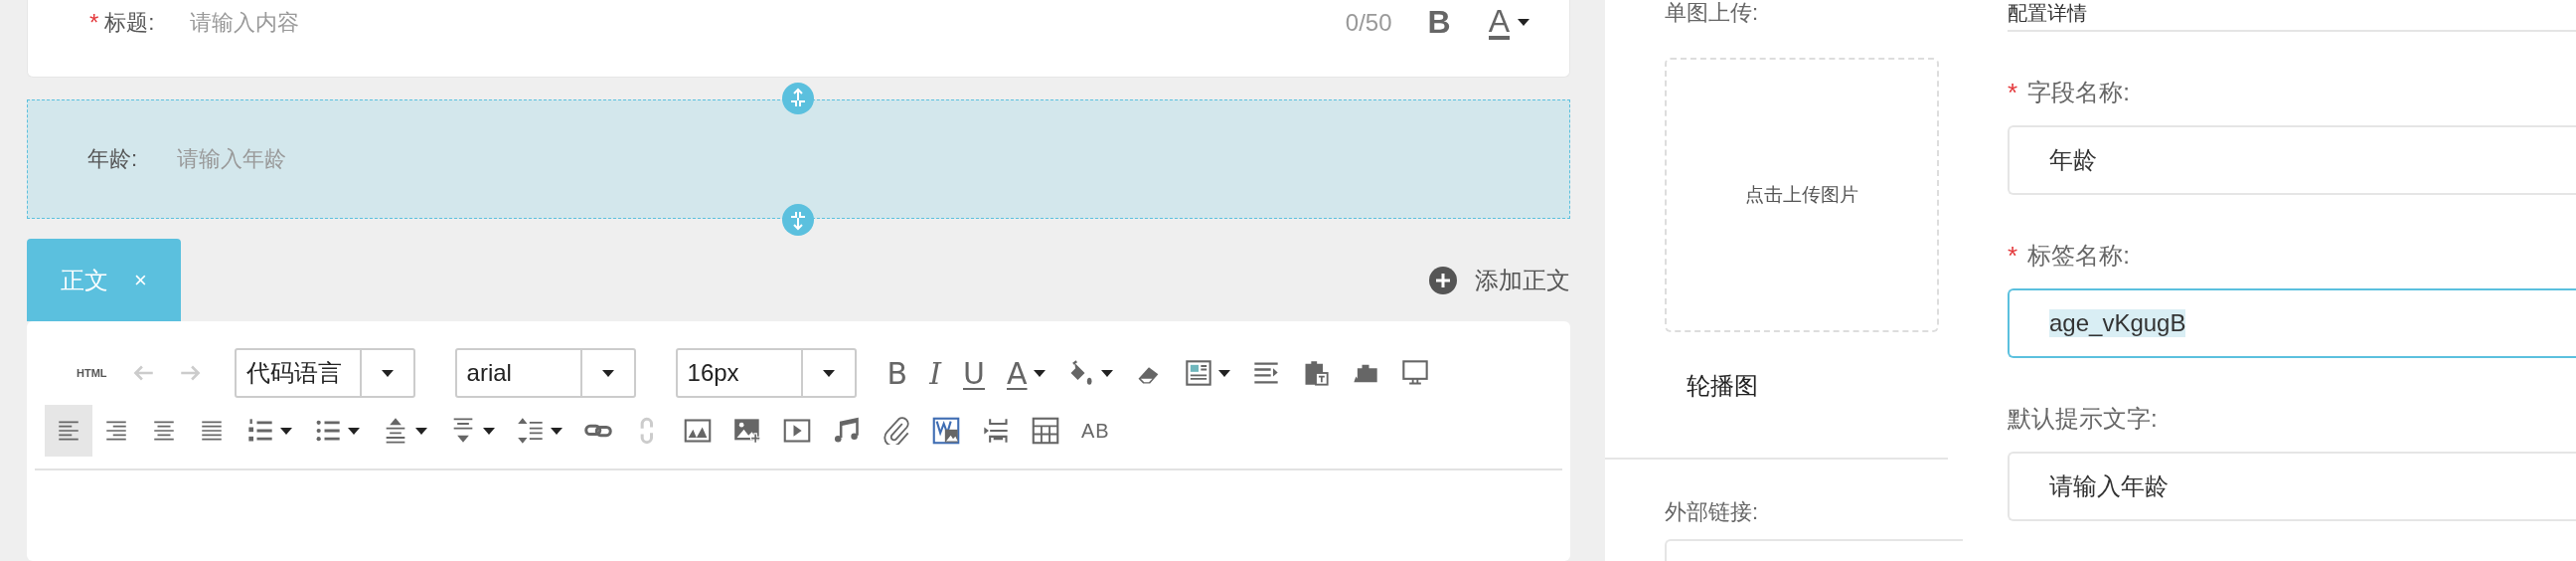 The image size is (2576, 561). I want to click on field-label: 外部链接:, so click(1712, 512).